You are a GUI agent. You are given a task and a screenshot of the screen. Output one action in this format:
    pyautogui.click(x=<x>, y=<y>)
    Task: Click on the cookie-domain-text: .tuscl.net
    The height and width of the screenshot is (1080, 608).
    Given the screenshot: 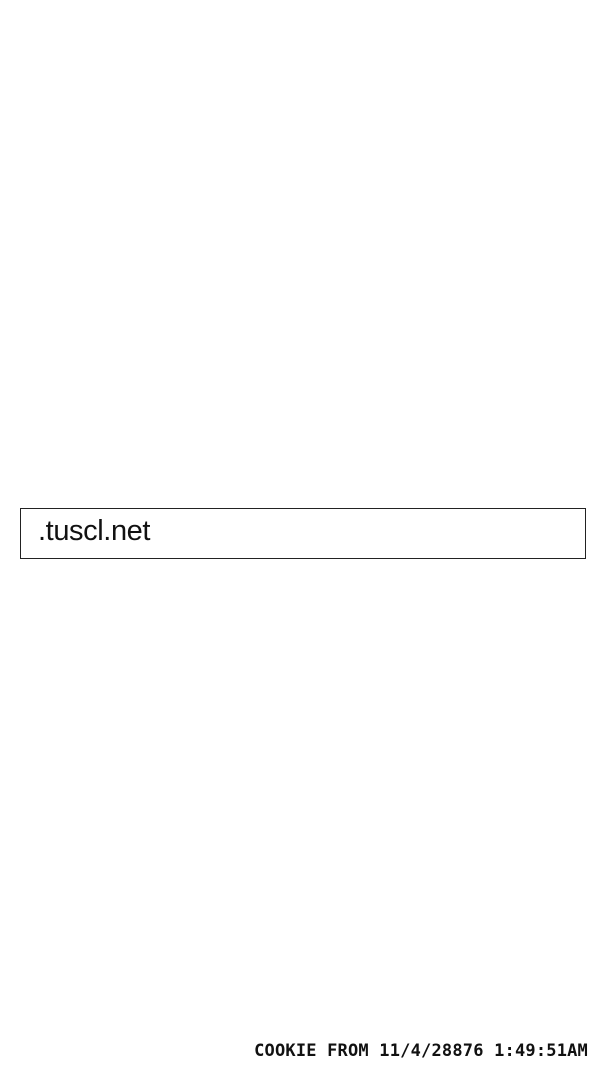 What is the action you would take?
    pyautogui.click(x=94, y=530)
    